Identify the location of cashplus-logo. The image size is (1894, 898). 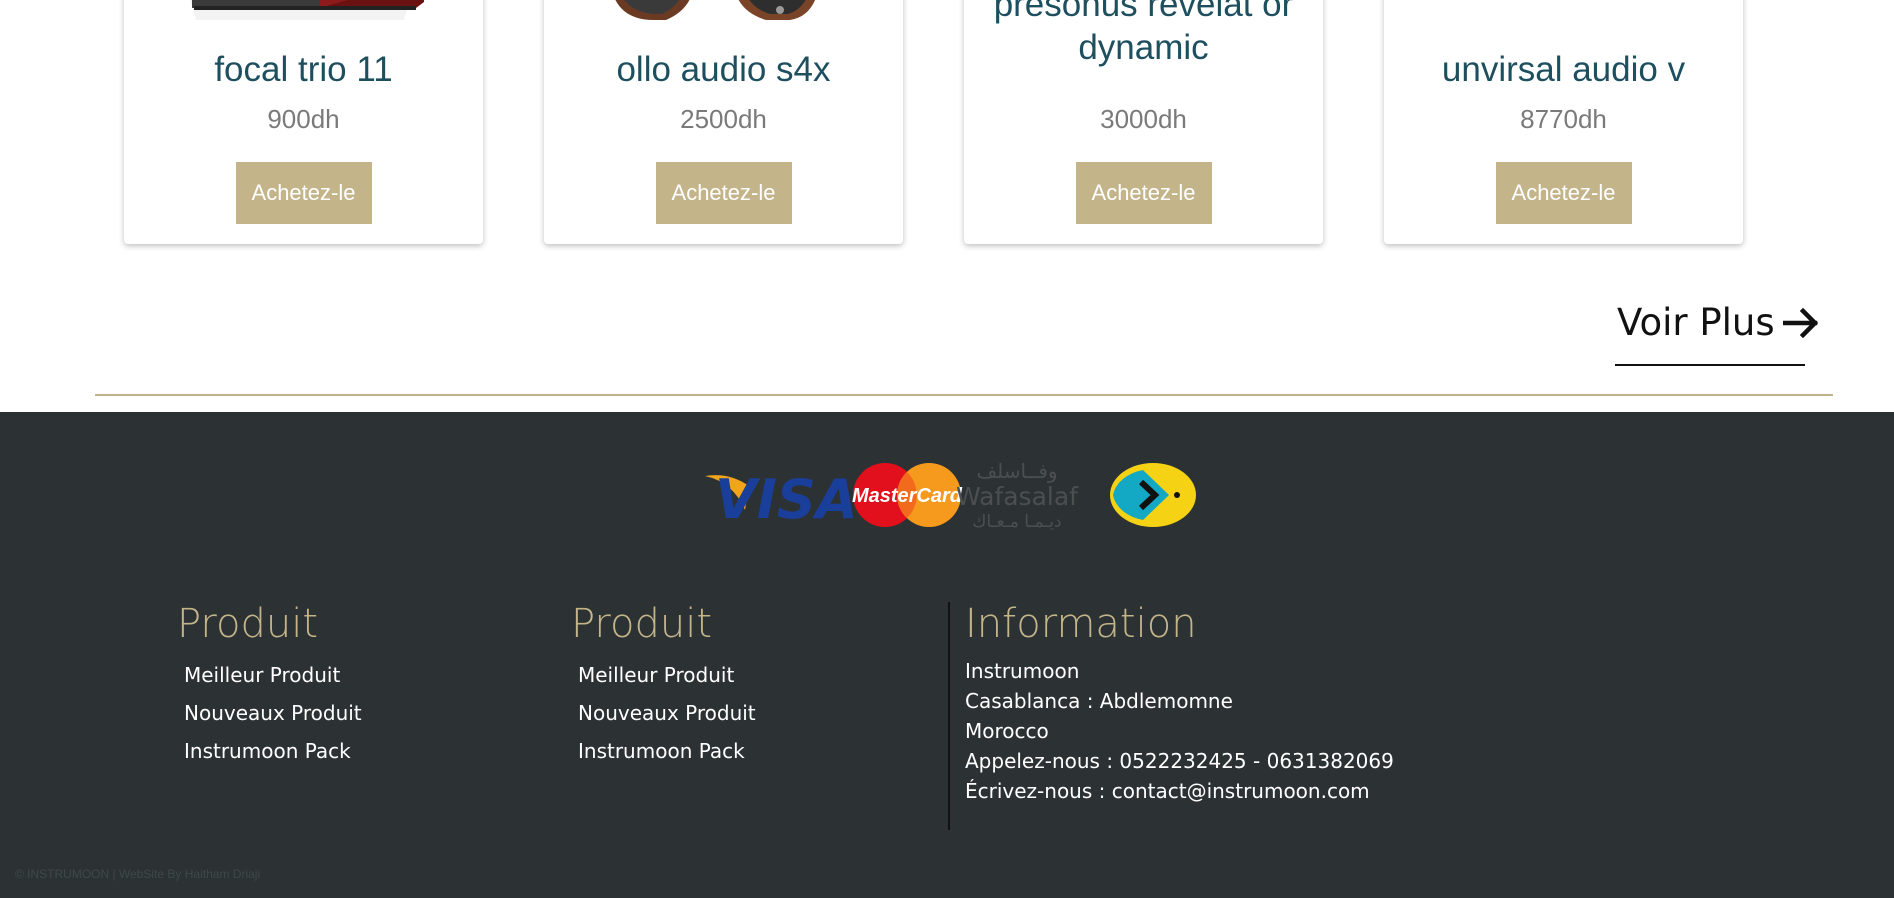
(1153, 495).